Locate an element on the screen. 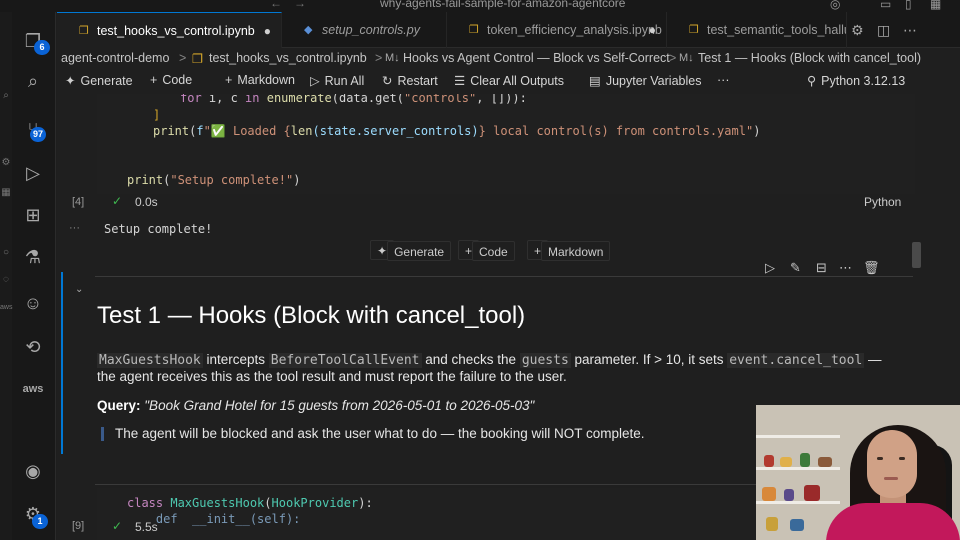 The height and width of the screenshot is (540, 960). python-file-icon: ◆ is located at coordinates (308, 30).